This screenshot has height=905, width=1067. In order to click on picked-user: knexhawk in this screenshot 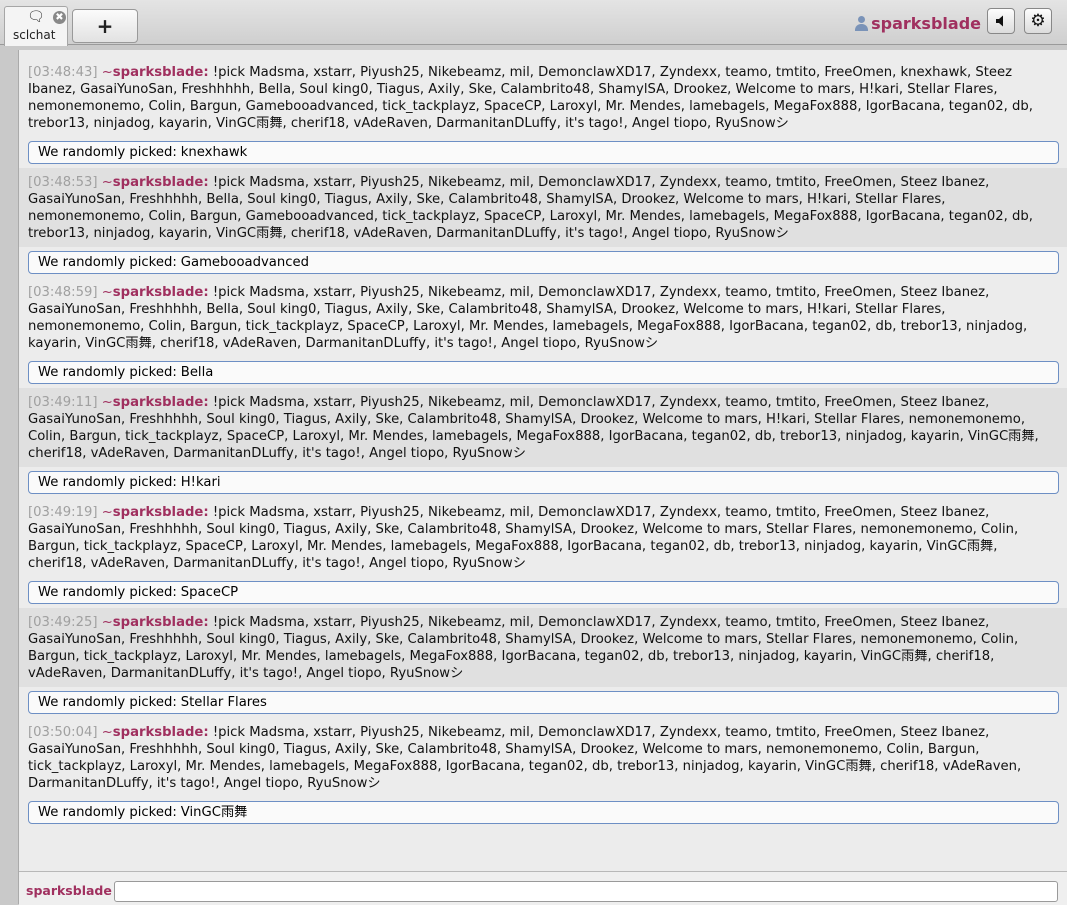, I will do `click(214, 152)`.